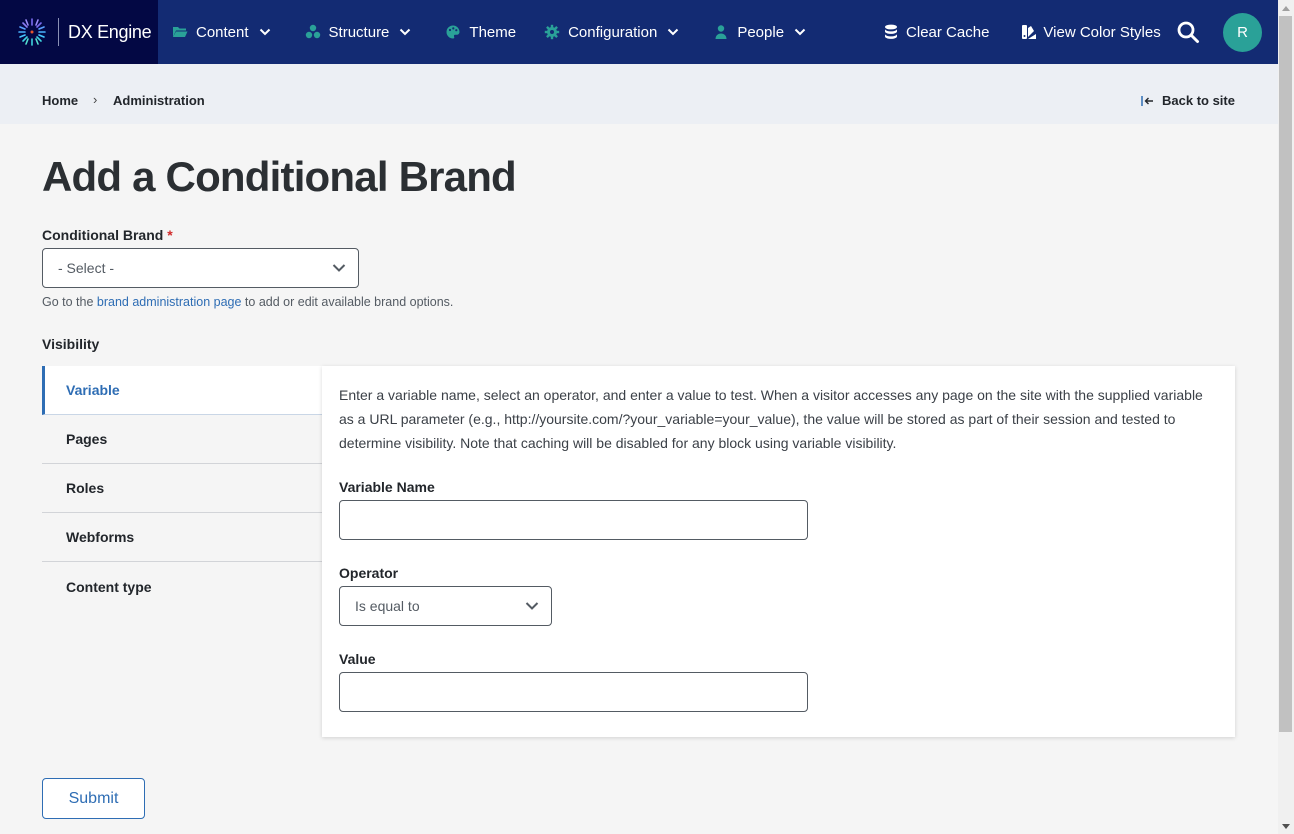 This screenshot has width=1294, height=834. What do you see at coordinates (639, 94) in the screenshot?
I see `breadcrumb-bar: Home › Administration Back to site` at bounding box center [639, 94].